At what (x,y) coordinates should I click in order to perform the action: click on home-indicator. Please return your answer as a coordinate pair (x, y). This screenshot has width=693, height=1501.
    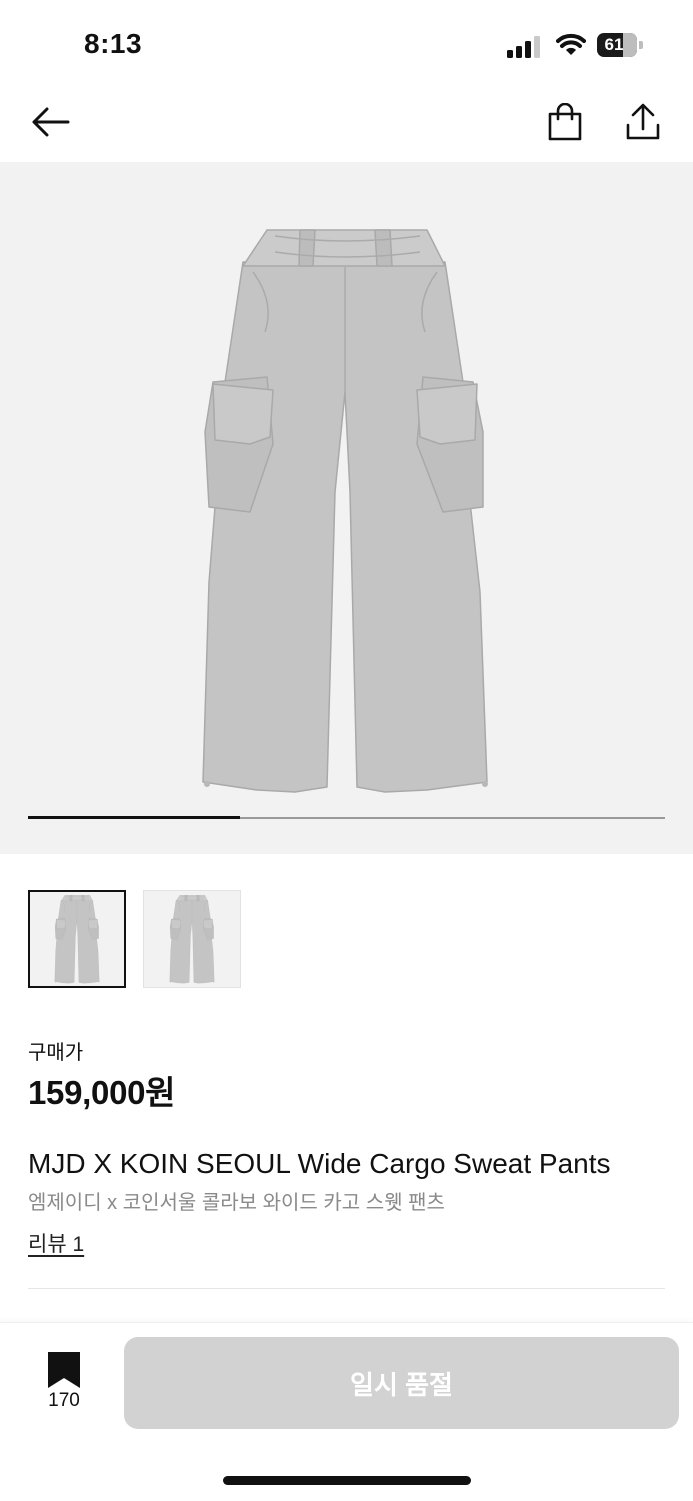
    Looking at the image, I should click on (347, 1480).